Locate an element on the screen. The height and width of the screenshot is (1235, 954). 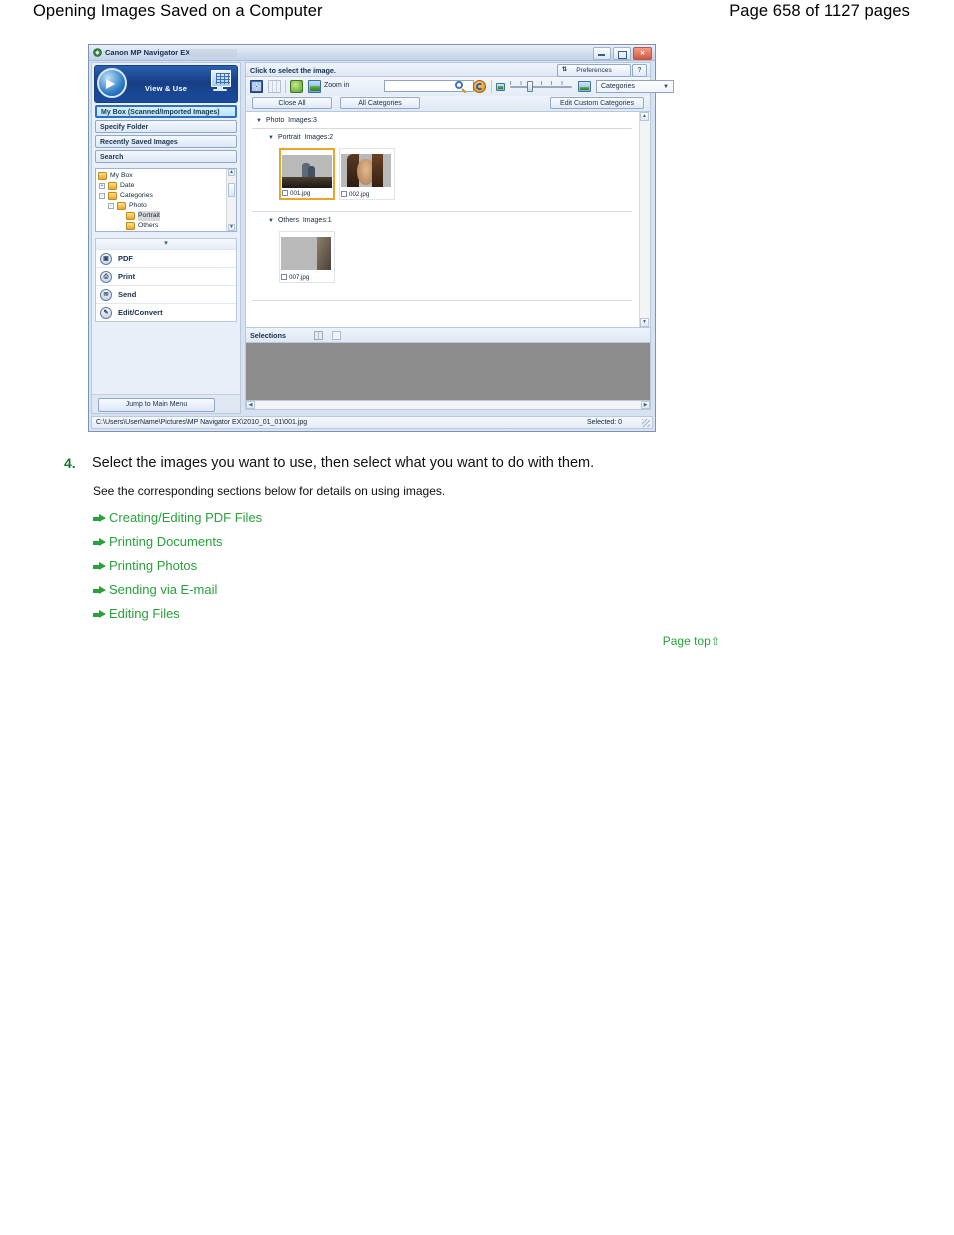
tree-node-others: Others is located at coordinates (161, 226).